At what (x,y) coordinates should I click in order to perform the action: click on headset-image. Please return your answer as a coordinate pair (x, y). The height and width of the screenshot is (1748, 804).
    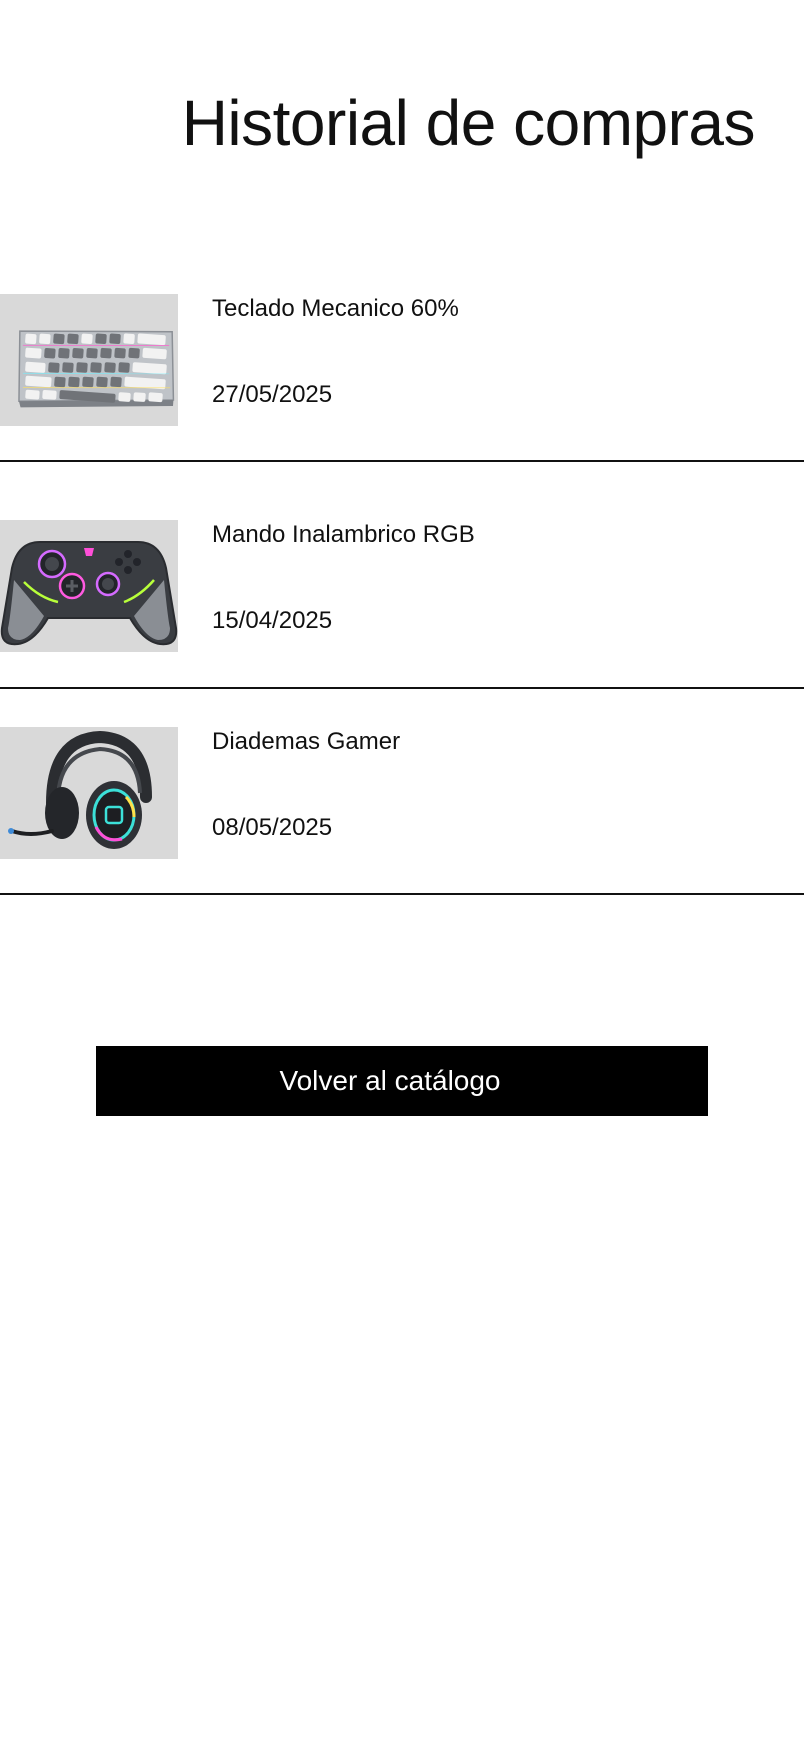
    Looking at the image, I should click on (89, 793).